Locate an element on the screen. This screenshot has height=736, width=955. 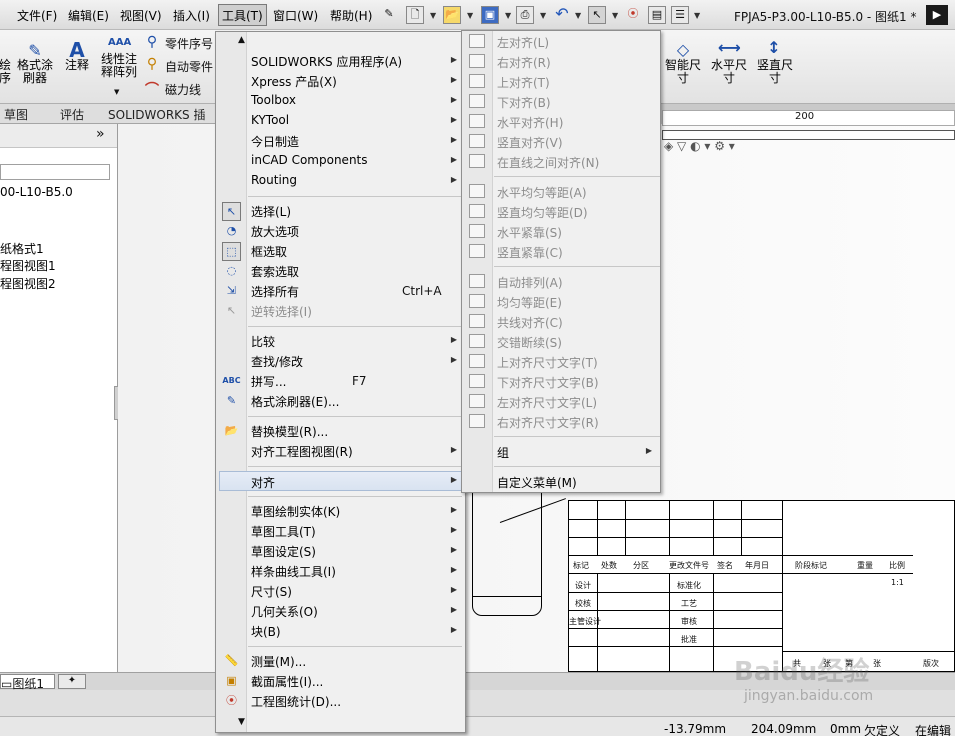
auto-balloon-command: 自动零件 is located at coordinates (189, 66).